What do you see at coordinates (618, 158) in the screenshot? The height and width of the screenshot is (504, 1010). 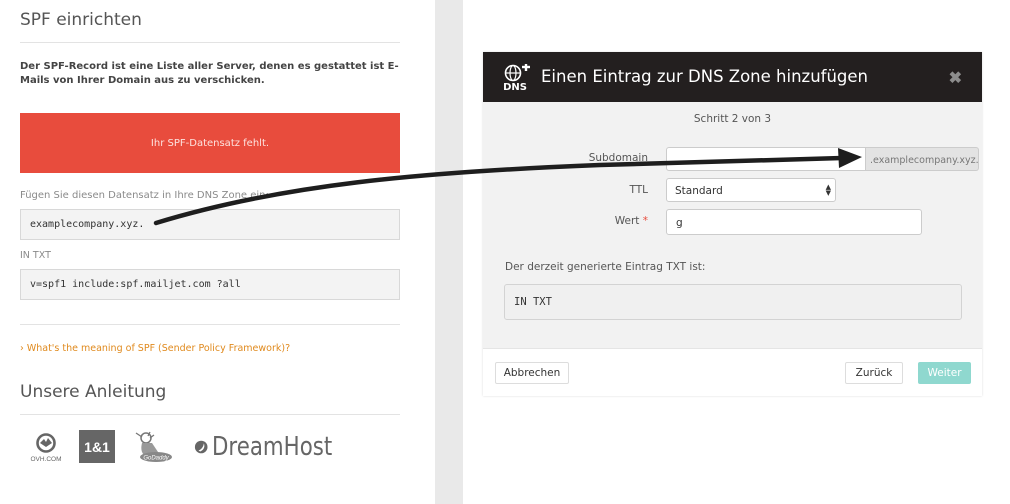 I see `subdomain-label: Subdomain` at bounding box center [618, 158].